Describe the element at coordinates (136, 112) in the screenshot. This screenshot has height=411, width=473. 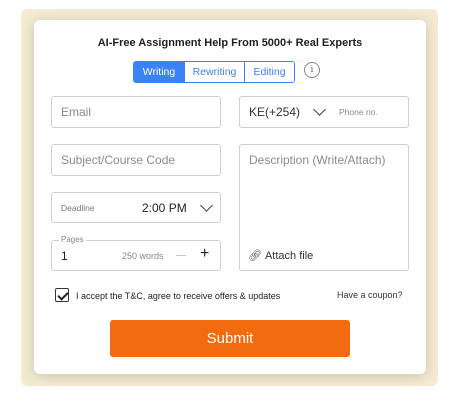
I see `email-field: Email` at that location.